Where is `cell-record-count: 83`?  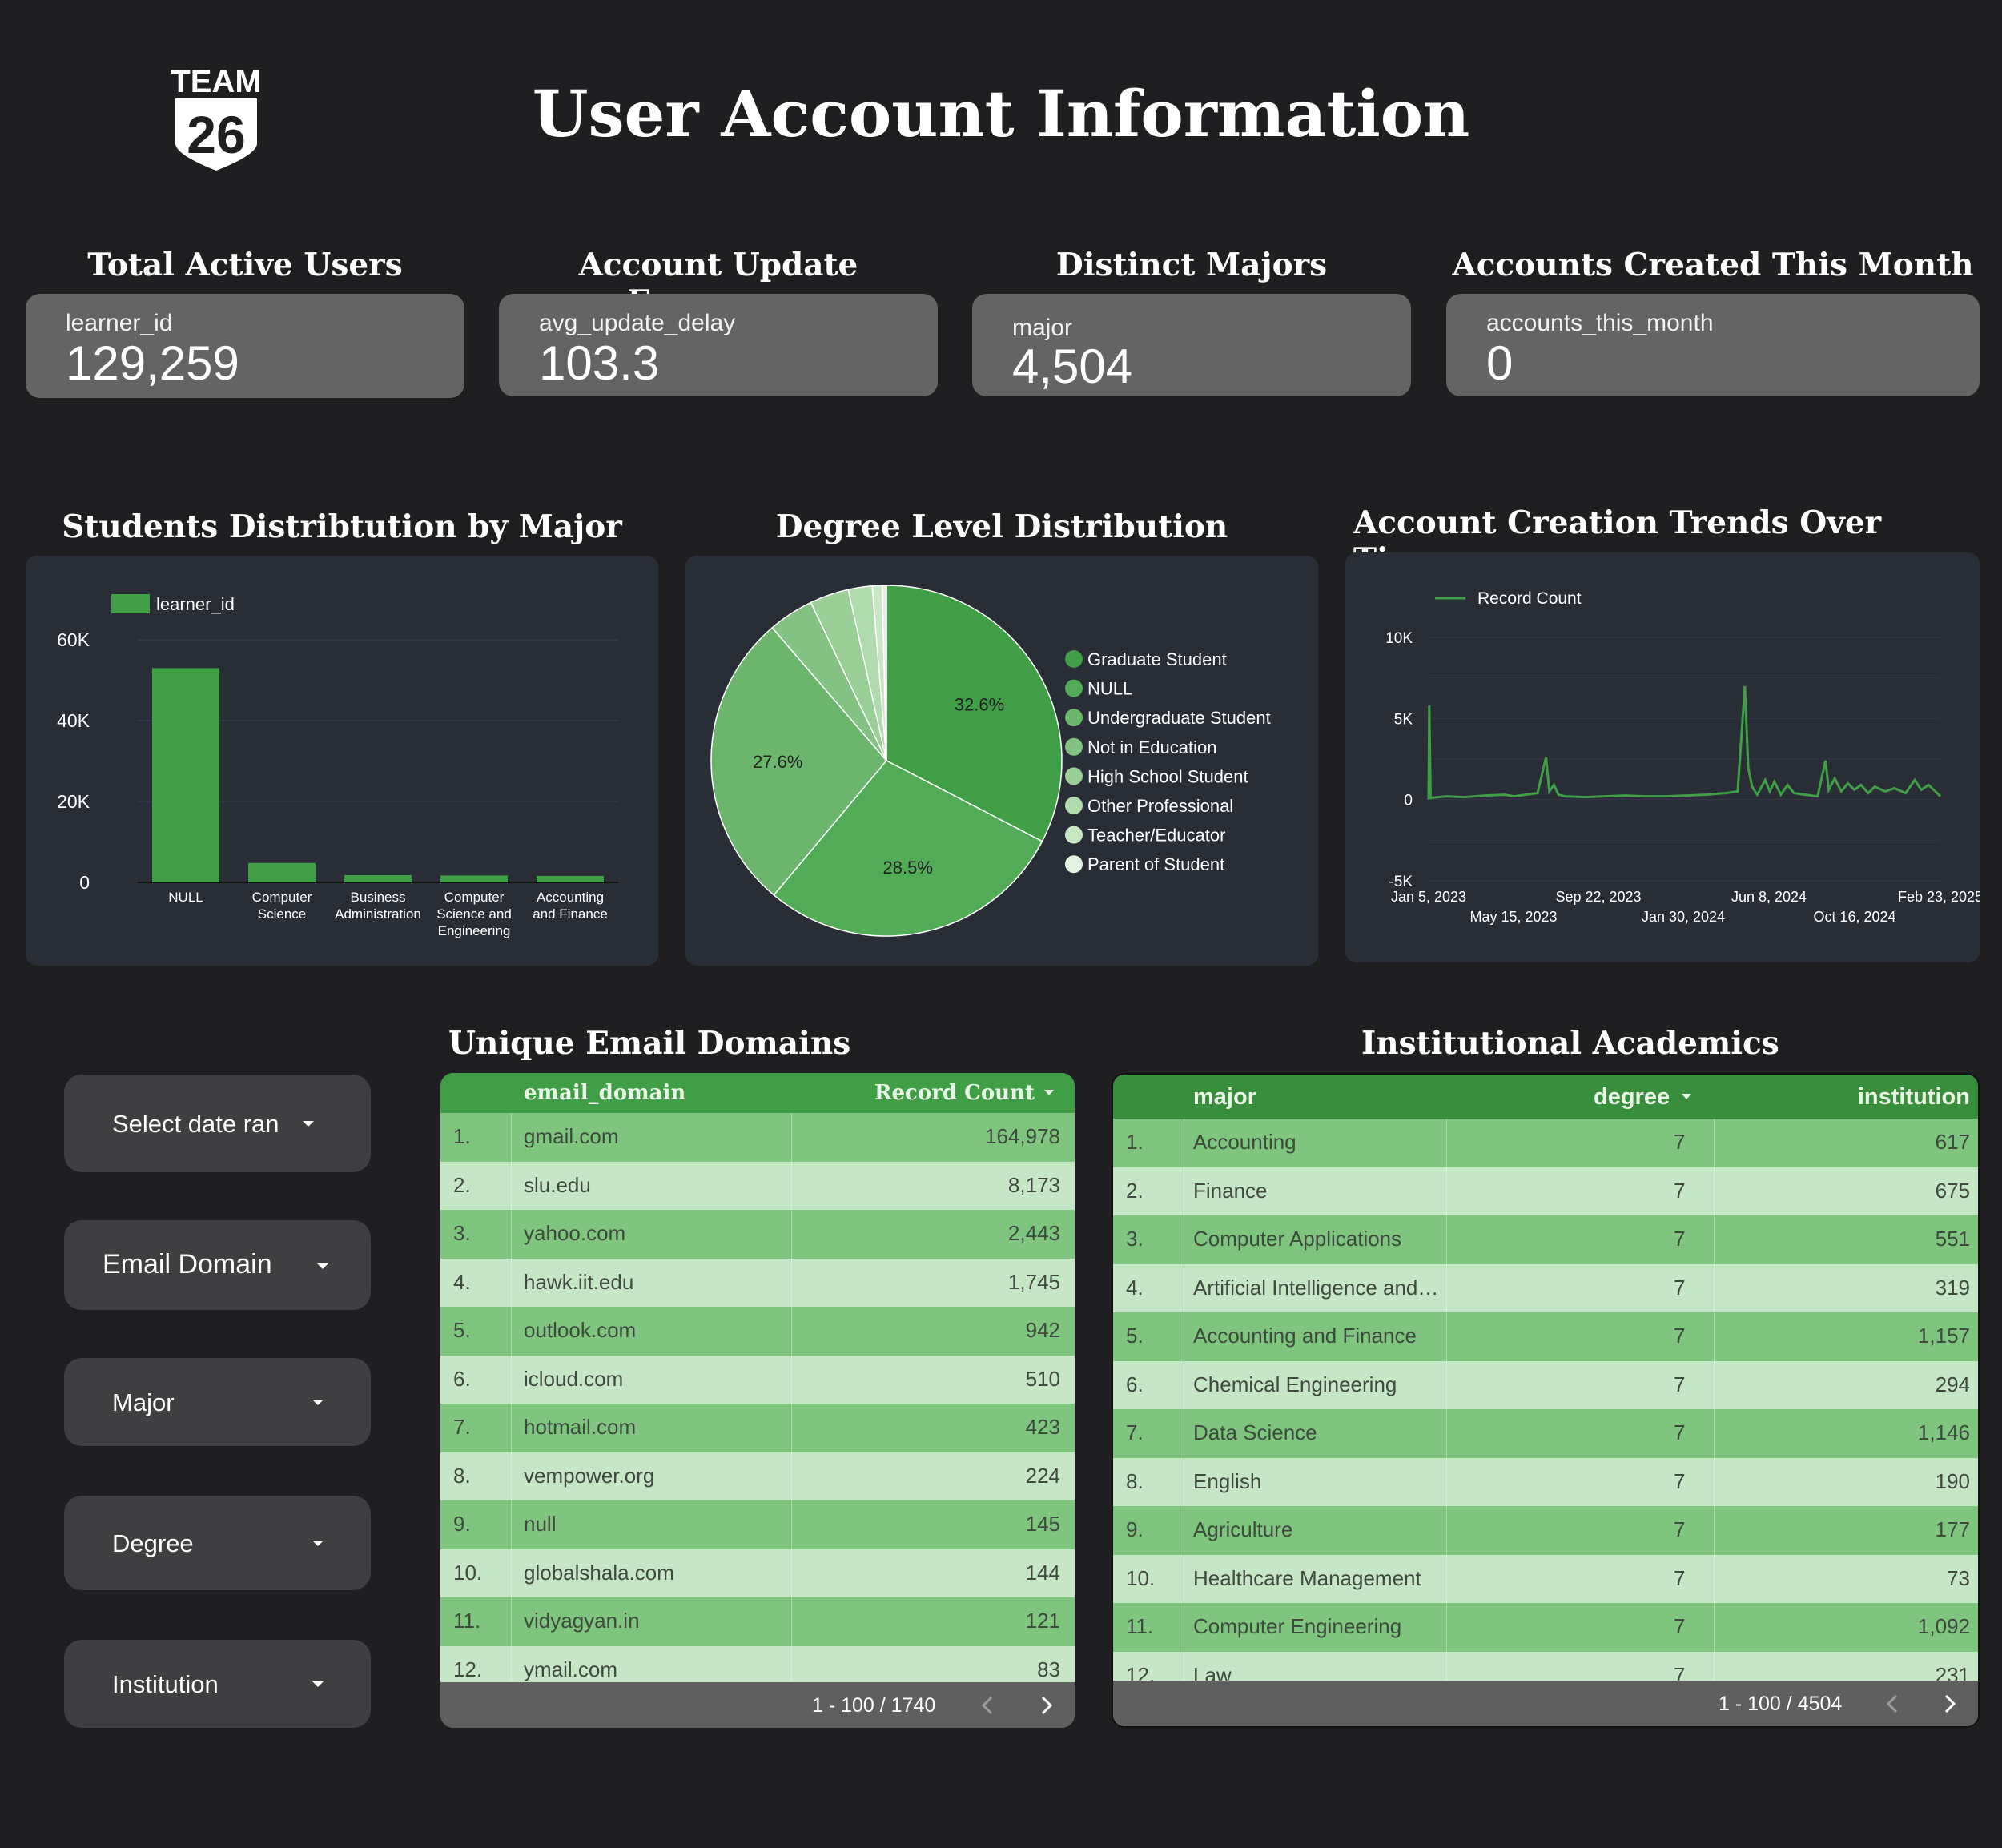 cell-record-count: 83 is located at coordinates (1048, 1669).